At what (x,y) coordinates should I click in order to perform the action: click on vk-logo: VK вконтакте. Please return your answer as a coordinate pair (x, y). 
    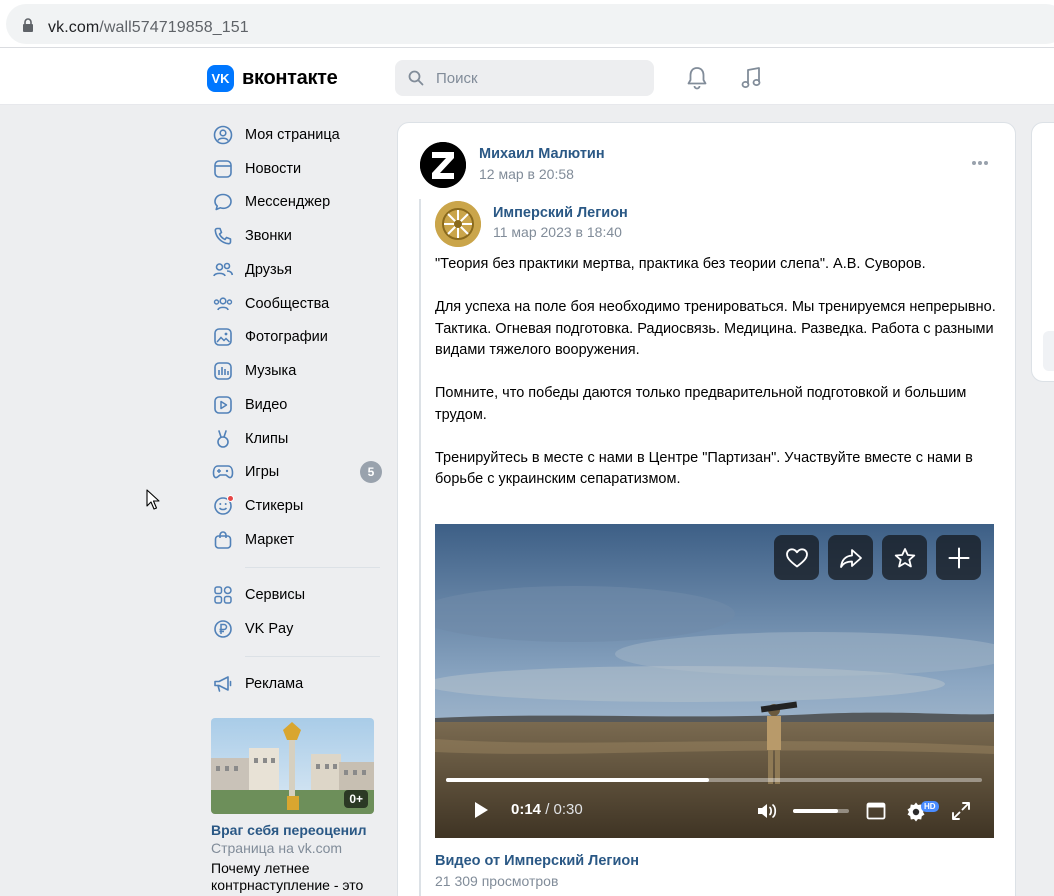
    Looking at the image, I should click on (272, 78).